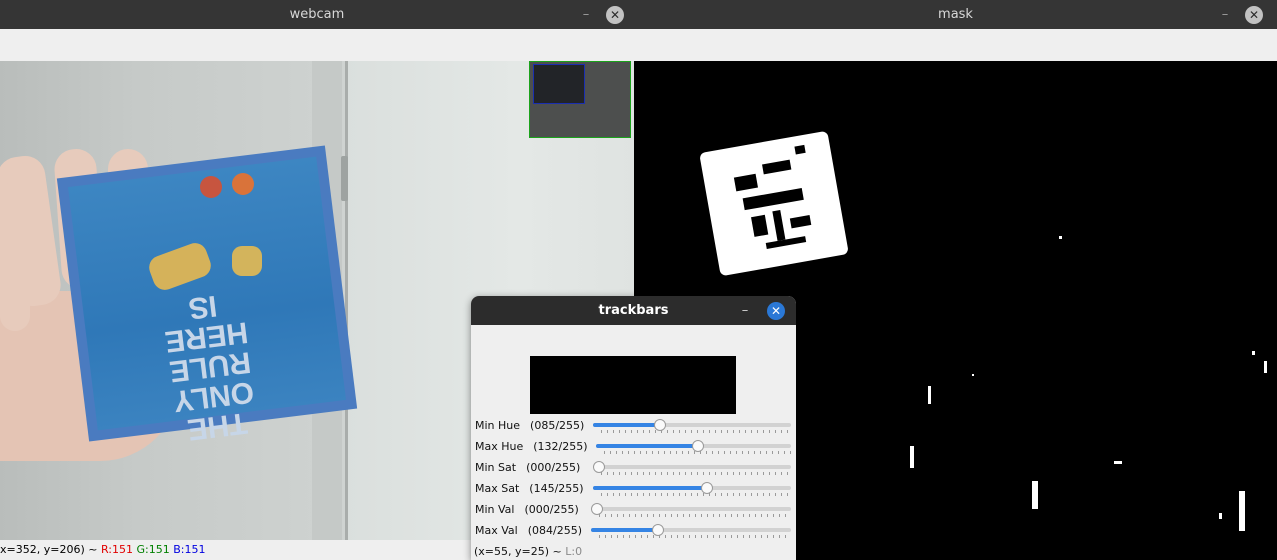  Describe the element at coordinates (556, 488) in the screenshot. I see `slider-value-text: (145/255)` at that location.